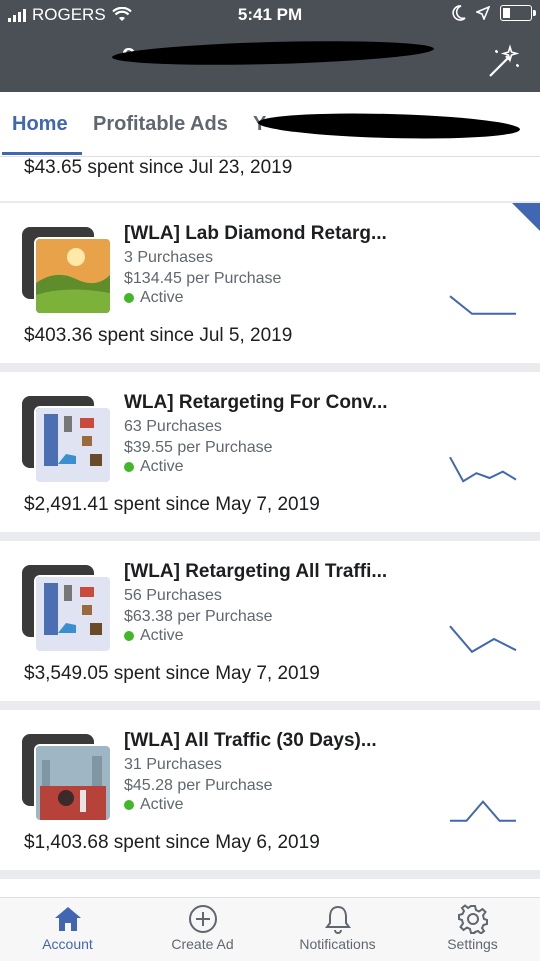 The height and width of the screenshot is (961, 540). What do you see at coordinates (526, 217) in the screenshot?
I see `card-corner-marker` at bounding box center [526, 217].